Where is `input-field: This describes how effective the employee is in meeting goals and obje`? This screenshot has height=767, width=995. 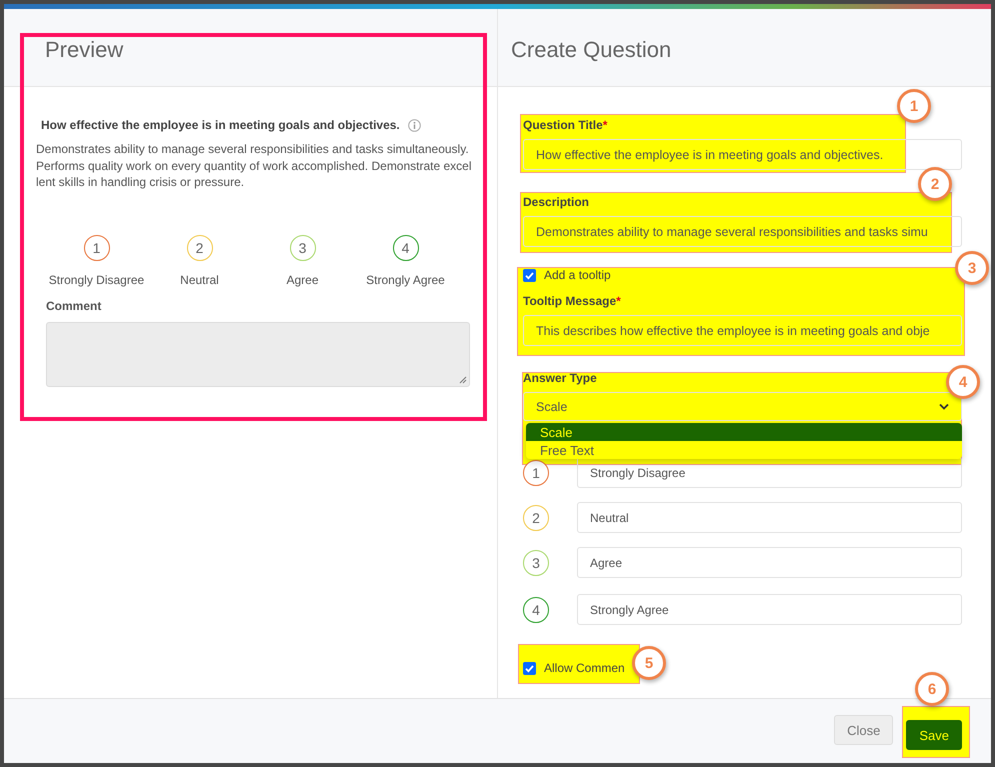
input-field: This describes how effective the employee is in meeting goals and obje is located at coordinates (742, 330).